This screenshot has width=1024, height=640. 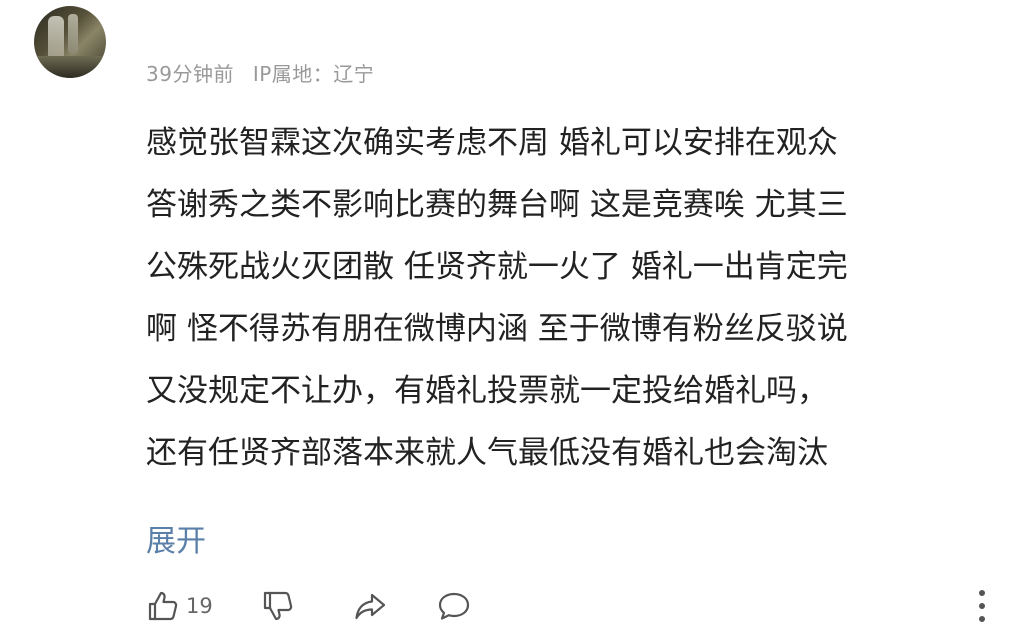 What do you see at coordinates (492, 143) in the screenshot?
I see `comment-line: 感觉张智霖这次确实考虑不周 婚礼可以安排在观众` at bounding box center [492, 143].